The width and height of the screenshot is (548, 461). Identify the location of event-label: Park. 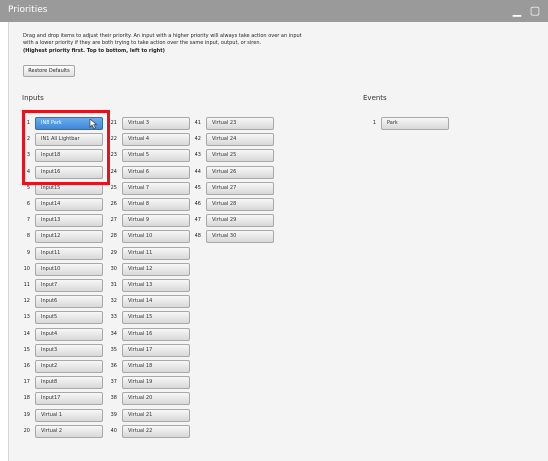
(392, 123).